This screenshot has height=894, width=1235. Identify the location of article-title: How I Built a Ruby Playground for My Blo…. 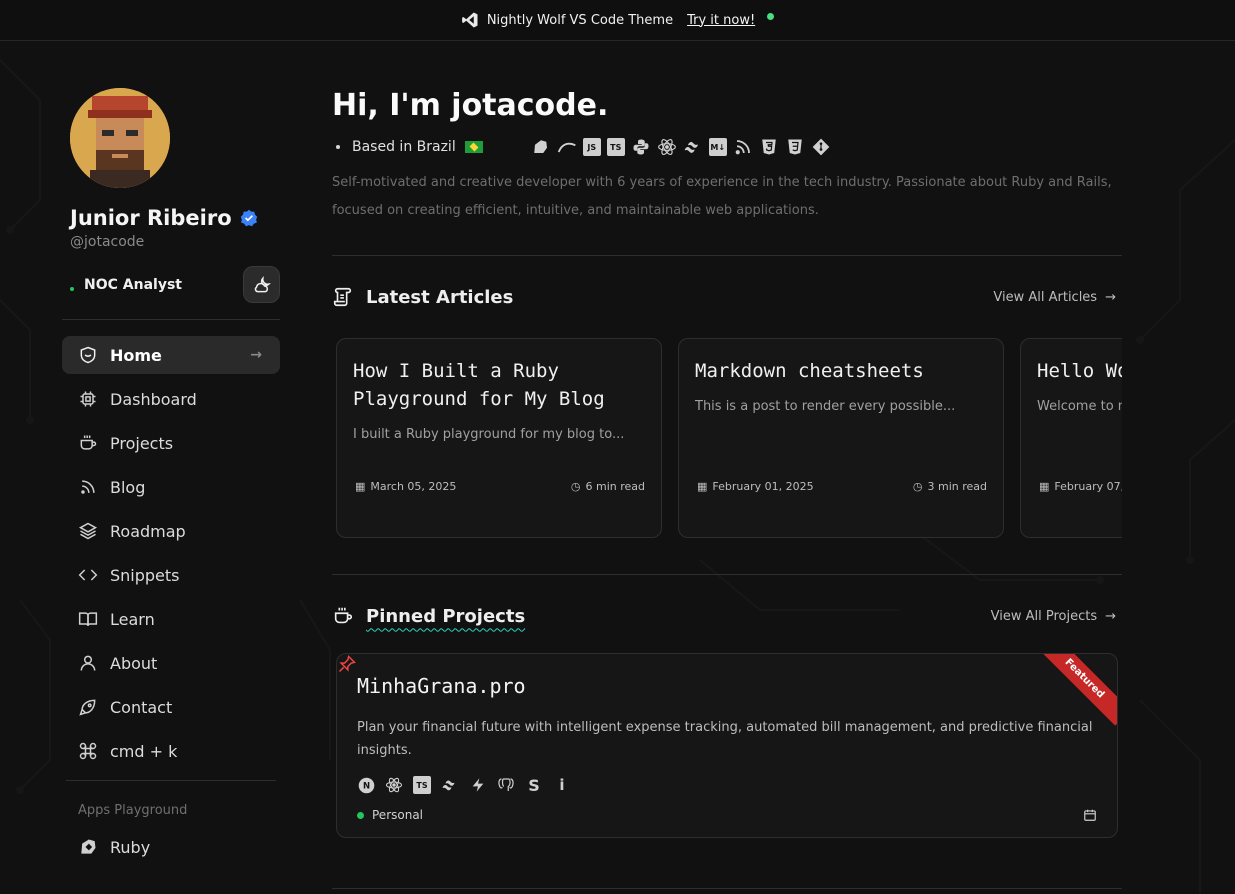
(479, 385).